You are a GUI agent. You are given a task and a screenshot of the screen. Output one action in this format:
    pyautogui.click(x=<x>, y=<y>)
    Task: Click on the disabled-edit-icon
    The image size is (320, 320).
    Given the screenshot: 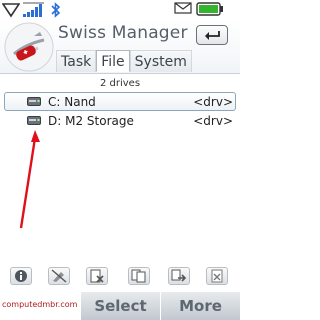 What is the action you would take?
    pyautogui.click(x=59, y=276)
    